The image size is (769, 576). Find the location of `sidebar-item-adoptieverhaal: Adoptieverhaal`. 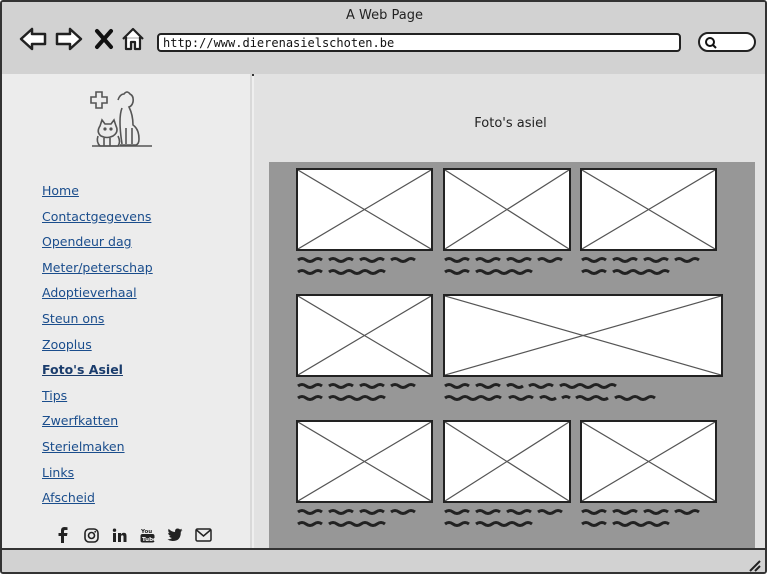

sidebar-item-adoptieverhaal: Adoptieverhaal is located at coordinates (89, 292).